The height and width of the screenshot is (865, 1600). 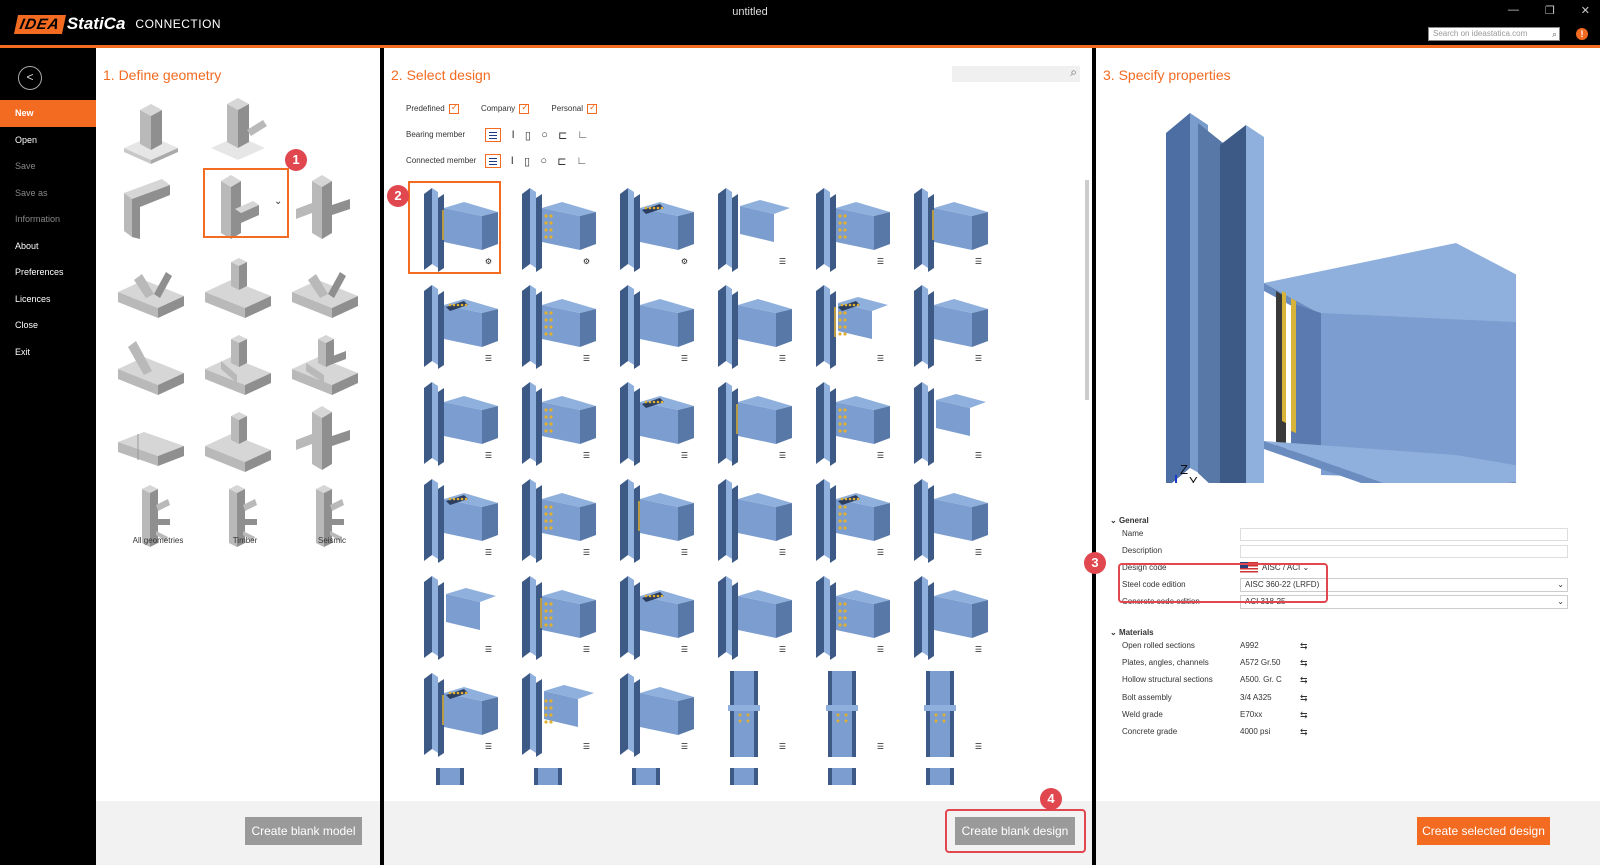 What do you see at coordinates (30, 78) in the screenshot?
I see `back-arrow-icon: <` at bounding box center [30, 78].